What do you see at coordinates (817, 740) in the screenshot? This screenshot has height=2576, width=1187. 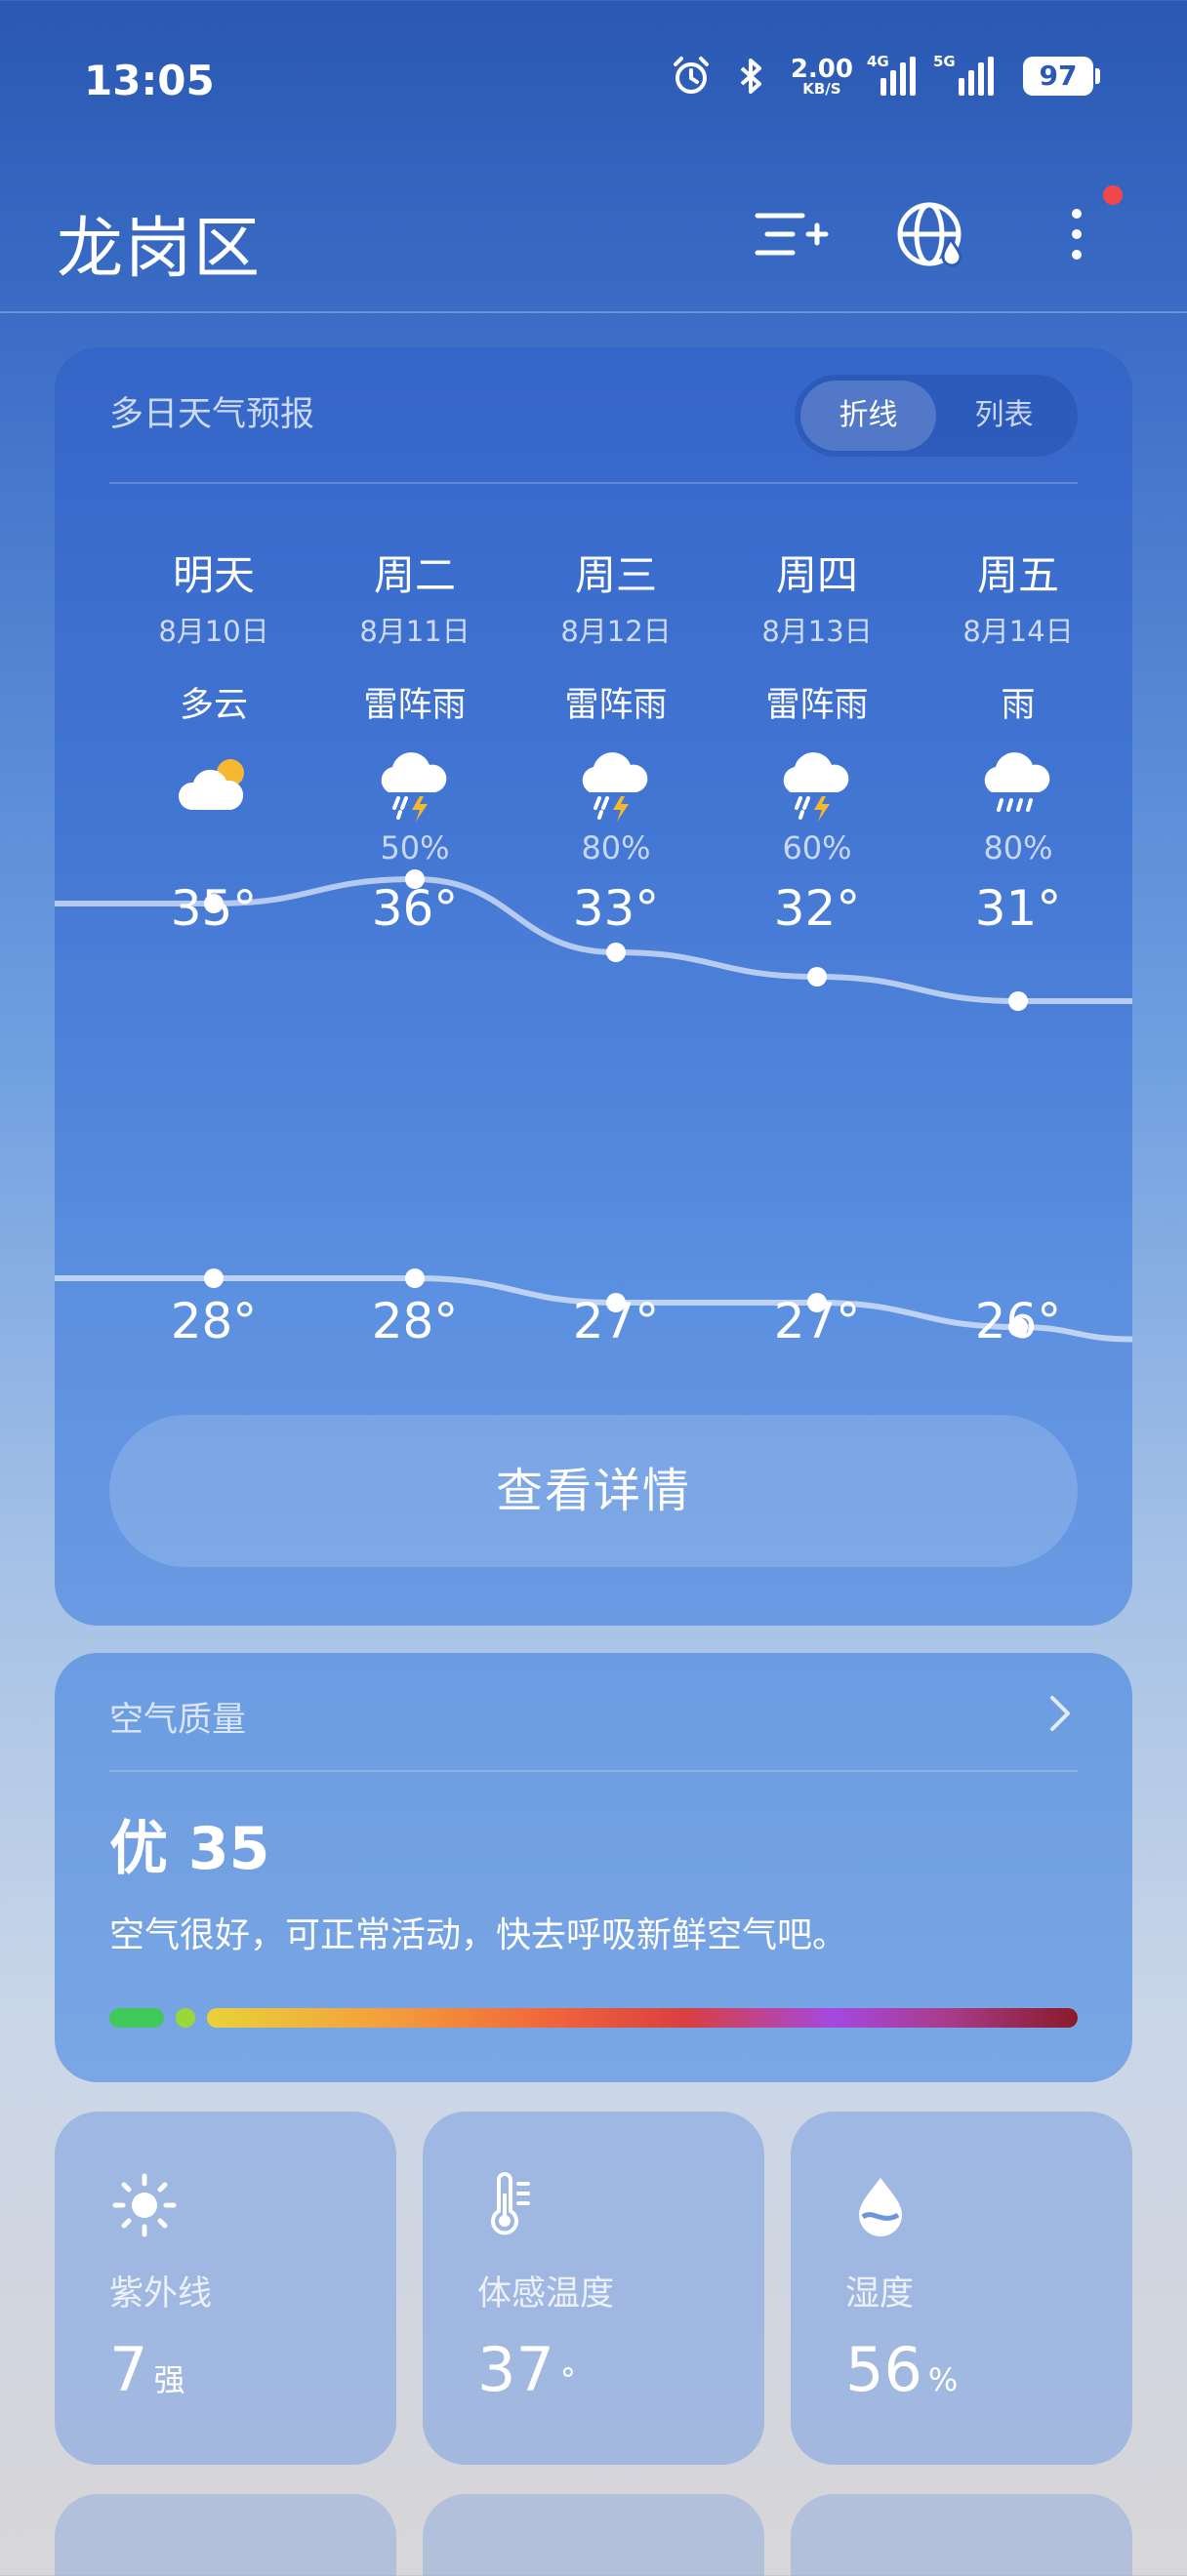 I see `forecast-day-3: 周四 8月13日雷阵雨 60% 32°` at bounding box center [817, 740].